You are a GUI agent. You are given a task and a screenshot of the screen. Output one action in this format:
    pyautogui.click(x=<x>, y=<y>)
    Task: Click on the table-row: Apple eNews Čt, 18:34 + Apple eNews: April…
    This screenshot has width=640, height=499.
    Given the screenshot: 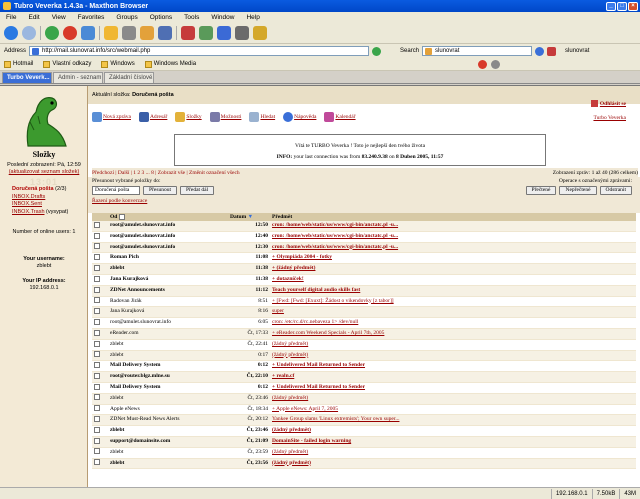 What is the action you would take?
    pyautogui.click(x=364, y=410)
    